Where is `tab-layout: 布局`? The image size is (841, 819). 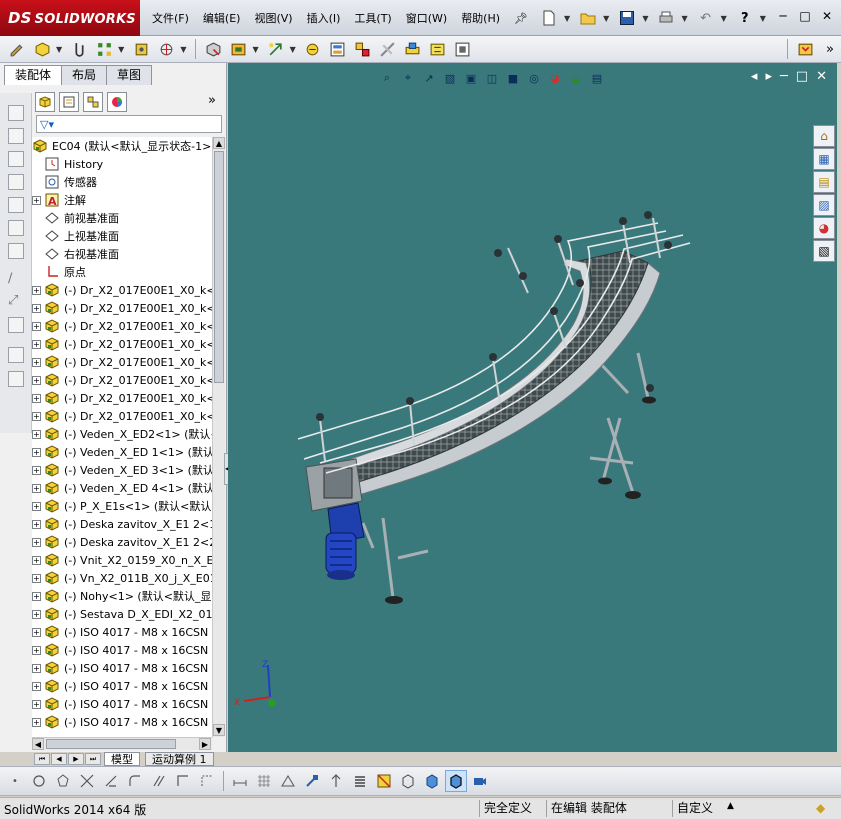 tab-layout: 布局 is located at coordinates (84, 75).